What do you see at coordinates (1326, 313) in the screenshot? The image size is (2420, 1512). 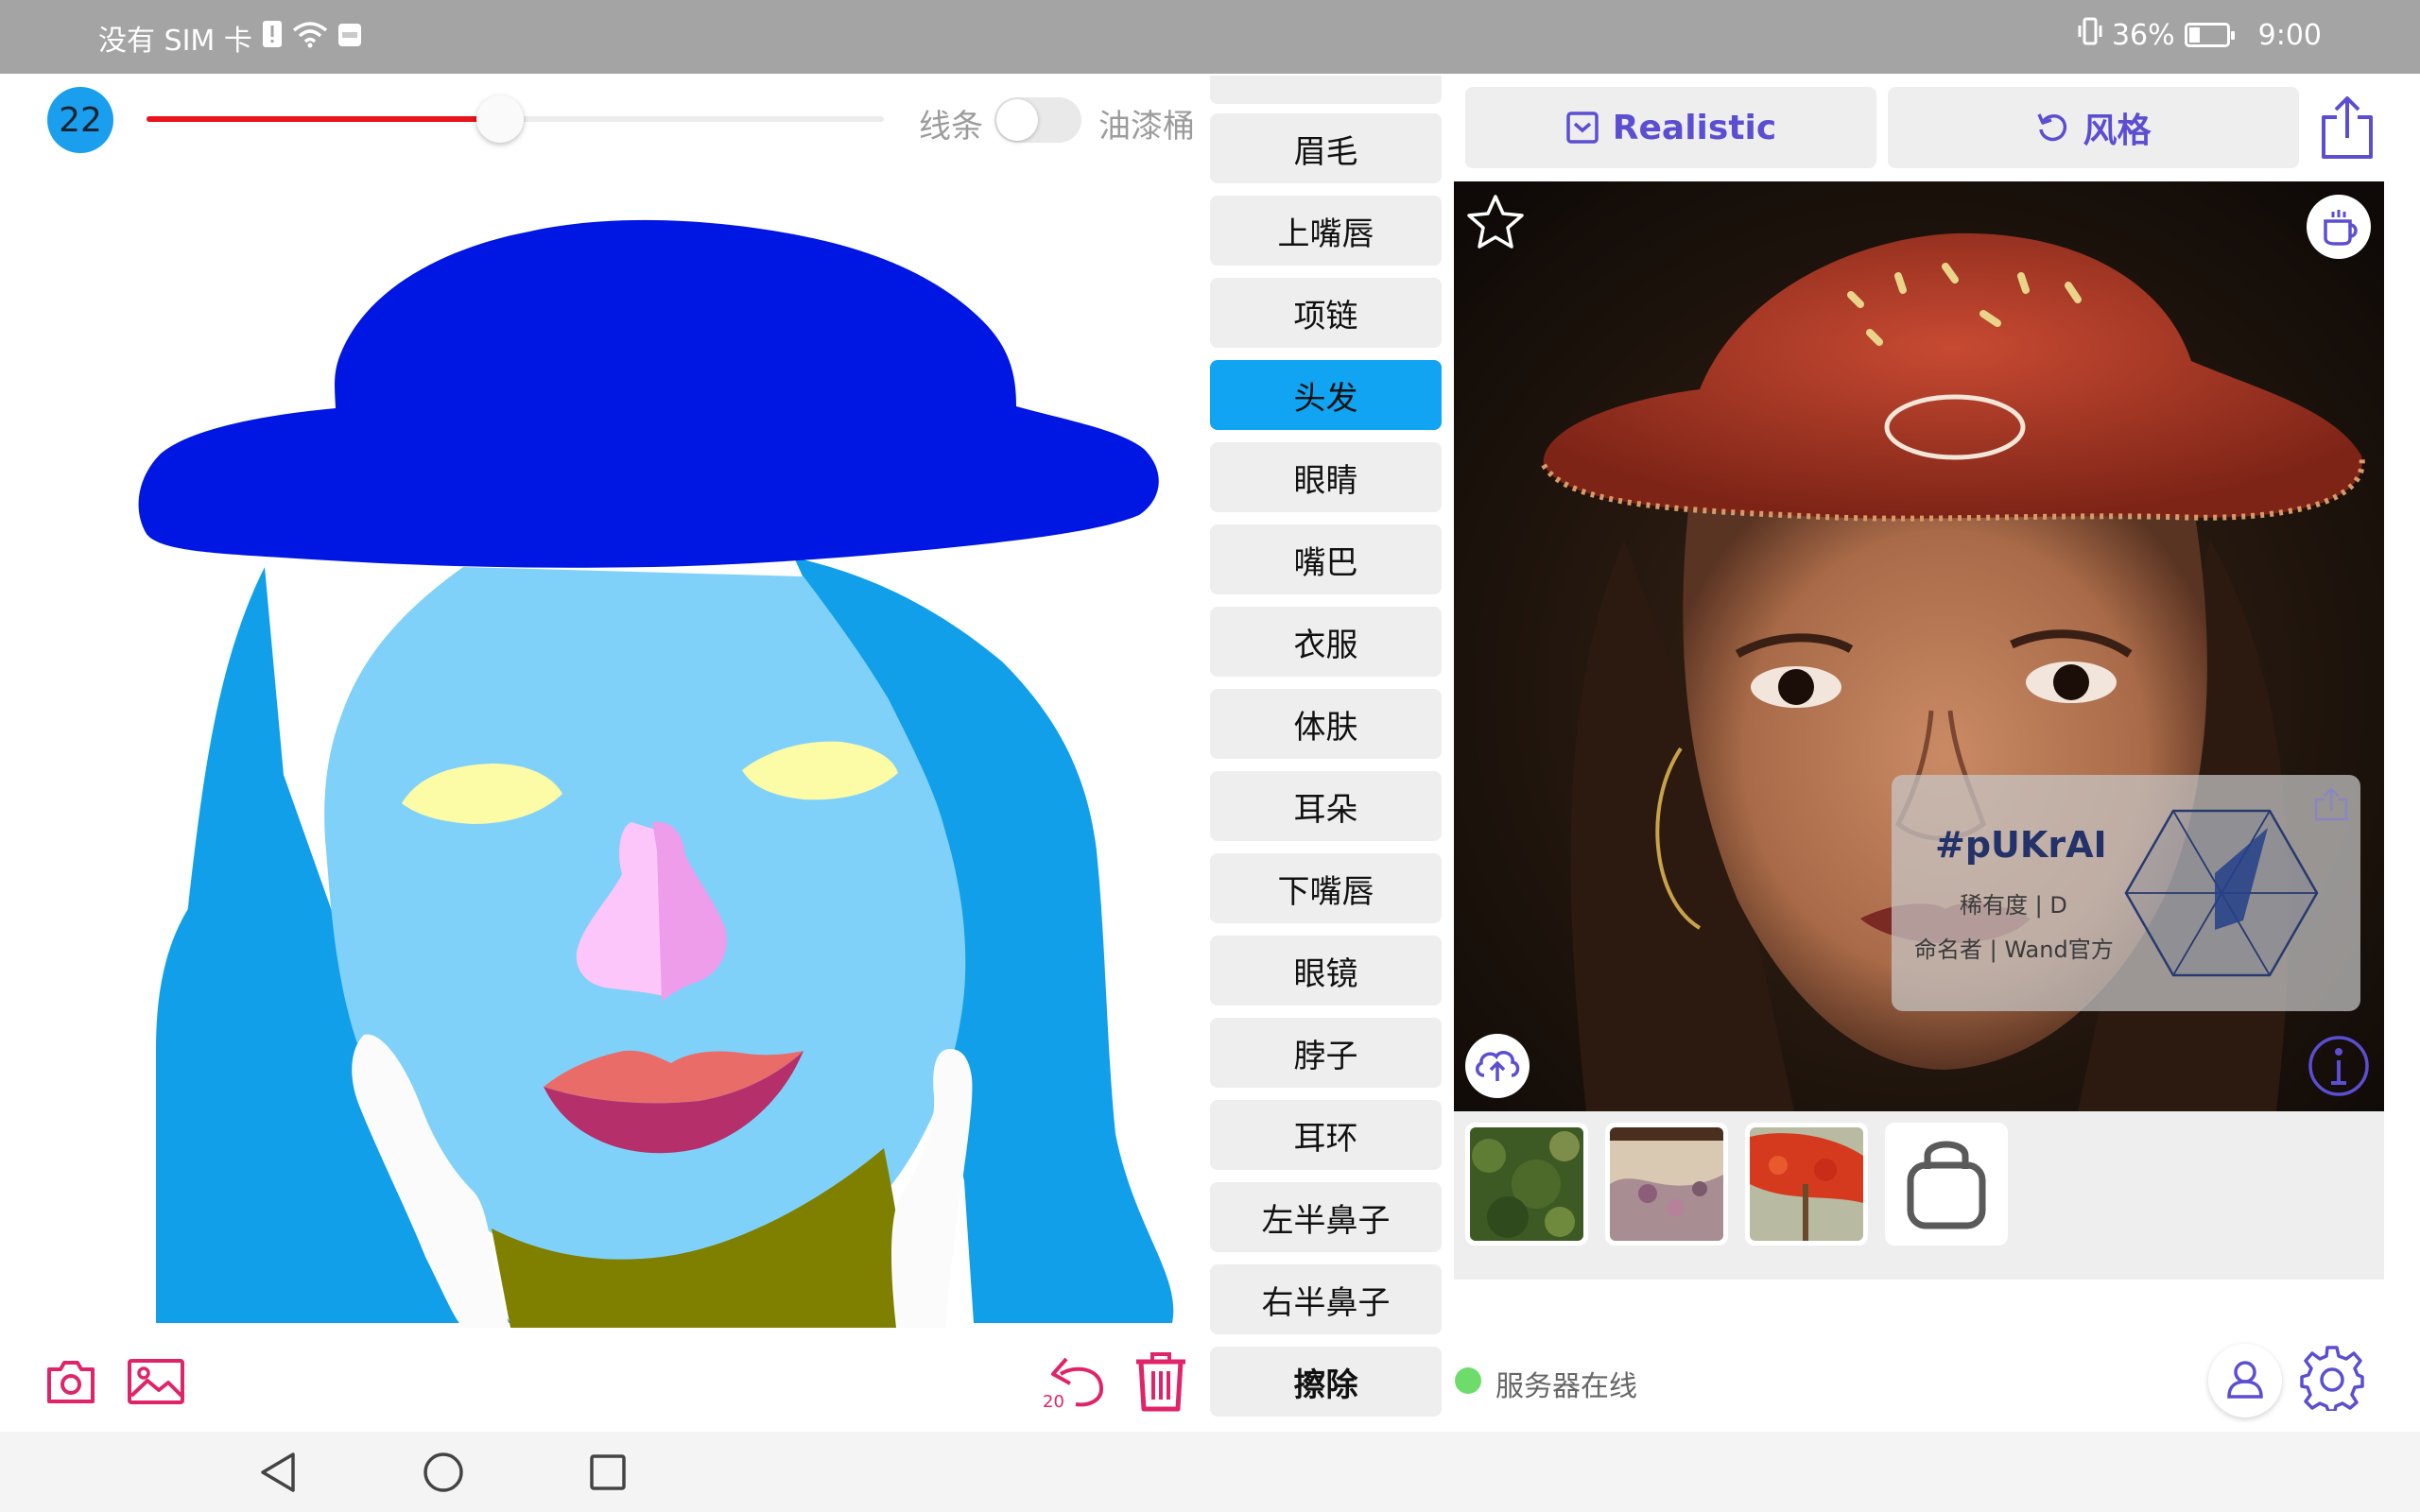 I see `label-button: 项链` at bounding box center [1326, 313].